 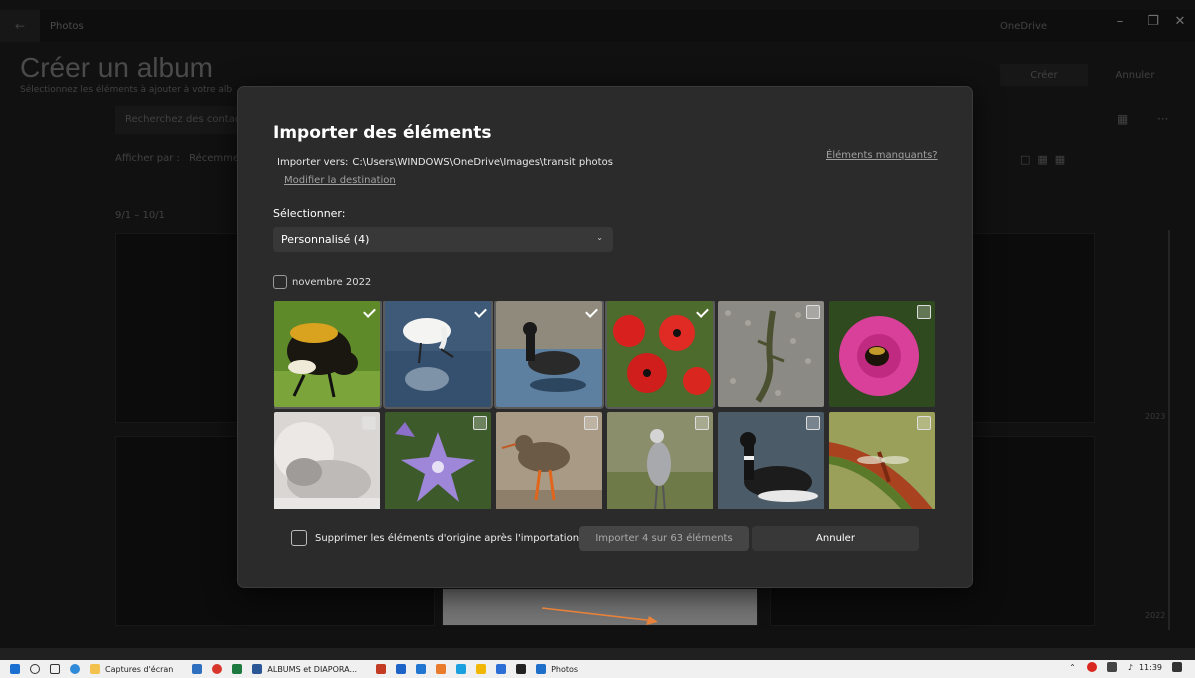 I want to click on volume-icon: ♪, so click(x=1130, y=667).